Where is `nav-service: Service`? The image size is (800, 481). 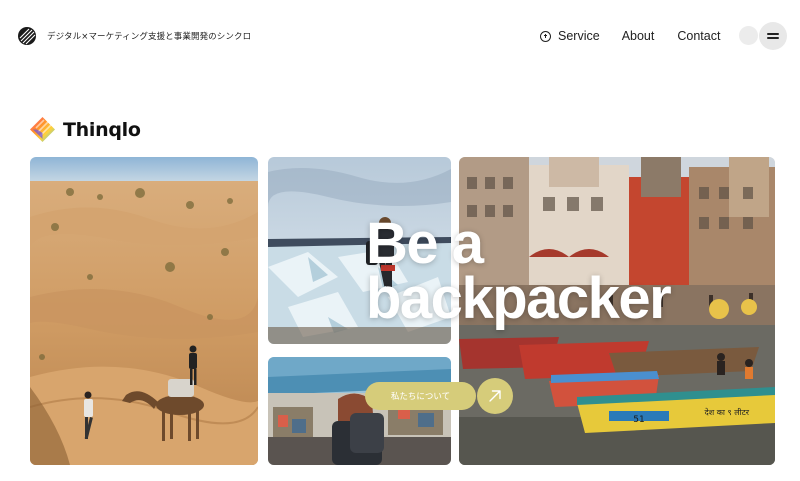
nav-service: Service is located at coordinates (570, 36).